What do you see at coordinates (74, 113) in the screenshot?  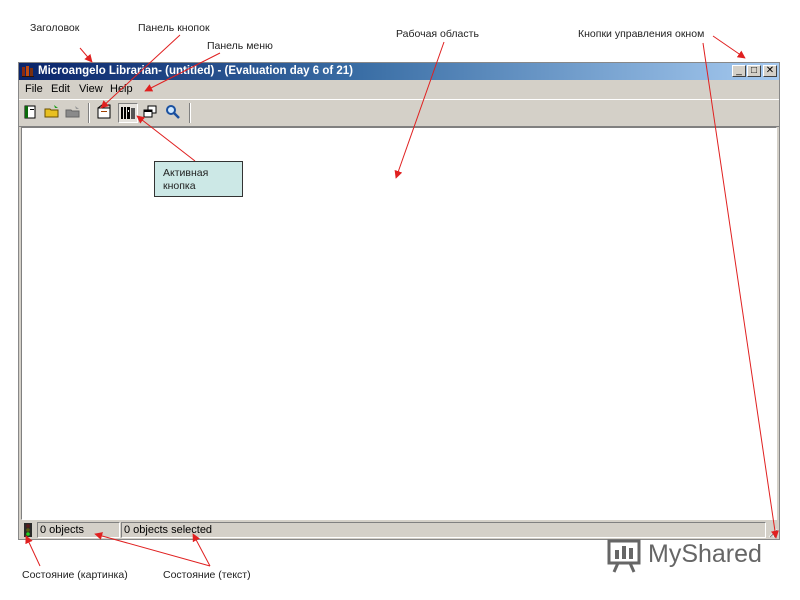 I see `disabled-folder-icon` at bounding box center [74, 113].